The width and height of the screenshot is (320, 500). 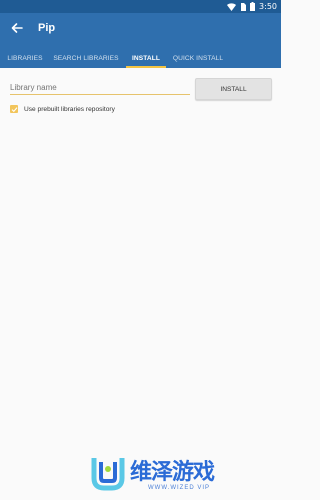 I want to click on prebuilt-repo-checkbox, so click(x=14, y=109).